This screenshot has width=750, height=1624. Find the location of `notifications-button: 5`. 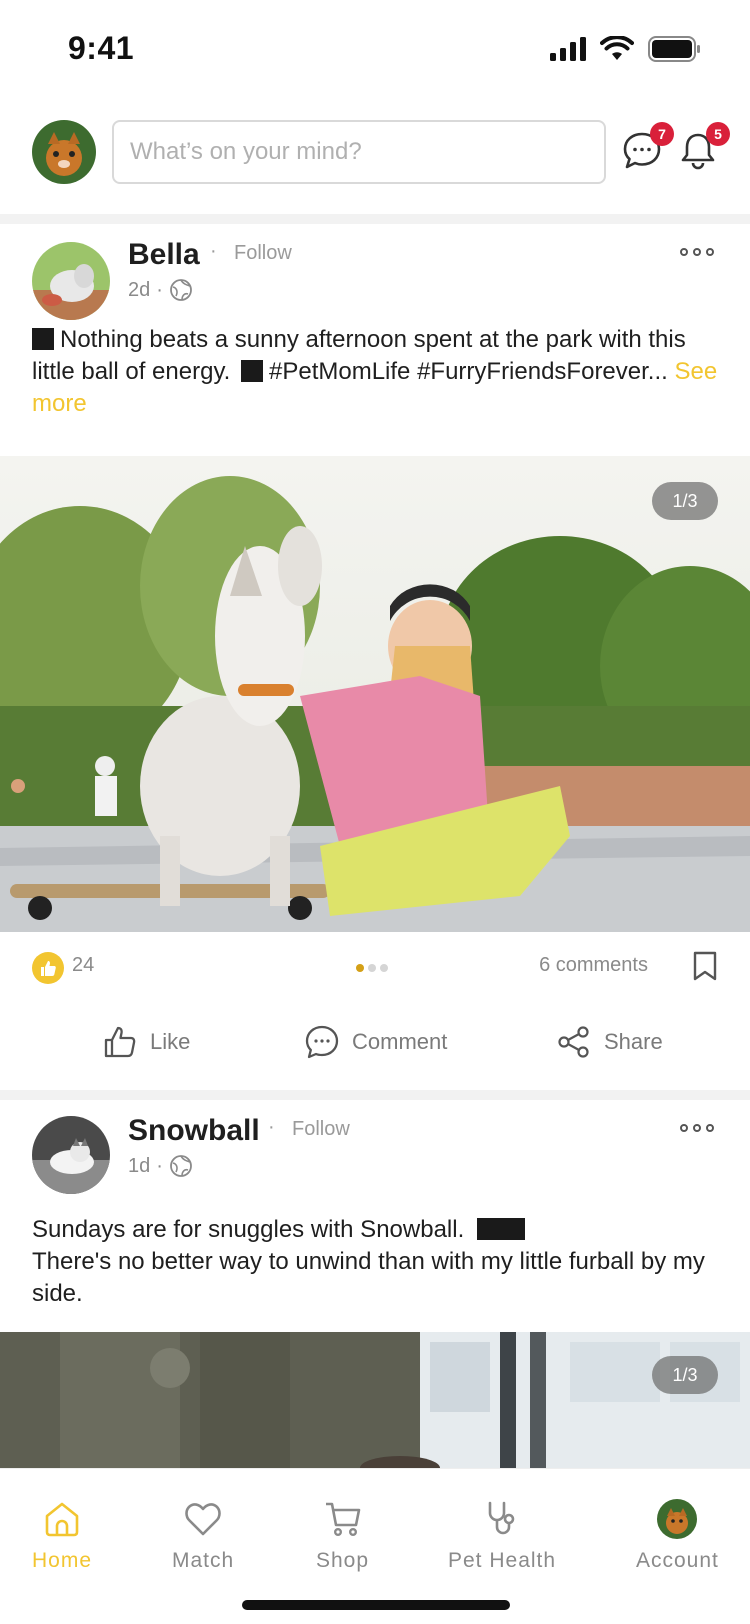

notifications-button: 5 is located at coordinates (704, 148).